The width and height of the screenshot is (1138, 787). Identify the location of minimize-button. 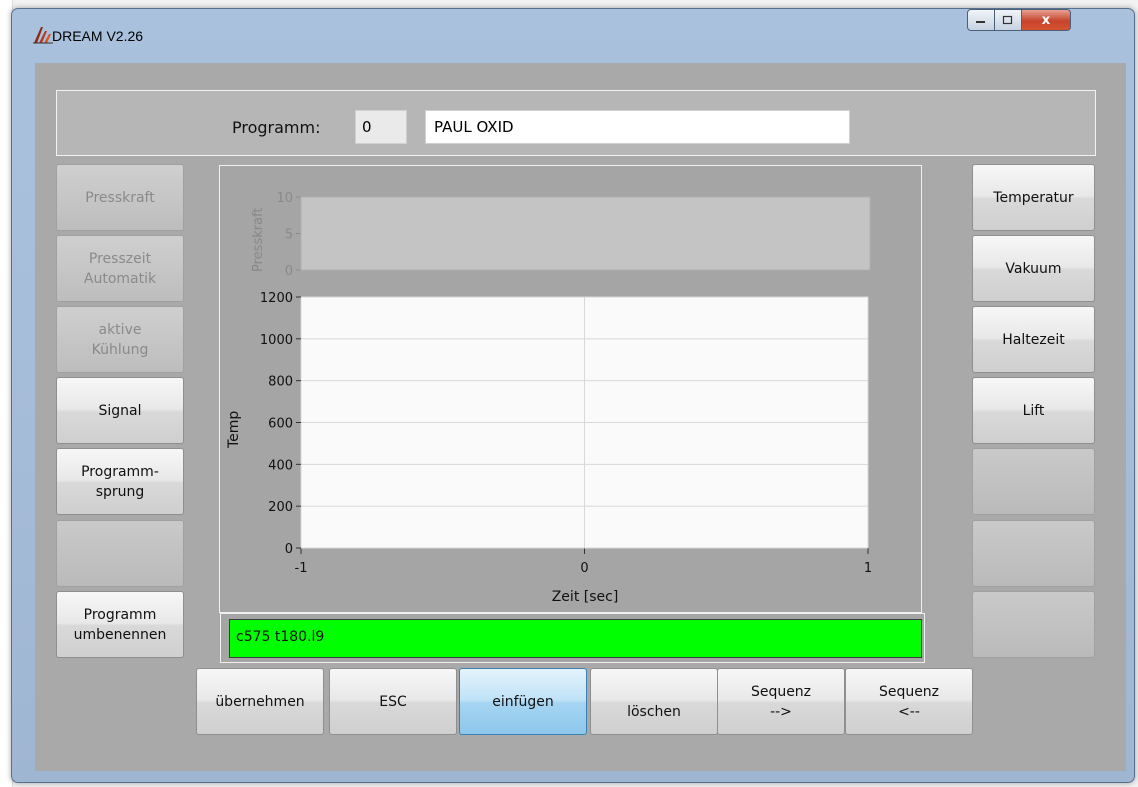
(981, 20).